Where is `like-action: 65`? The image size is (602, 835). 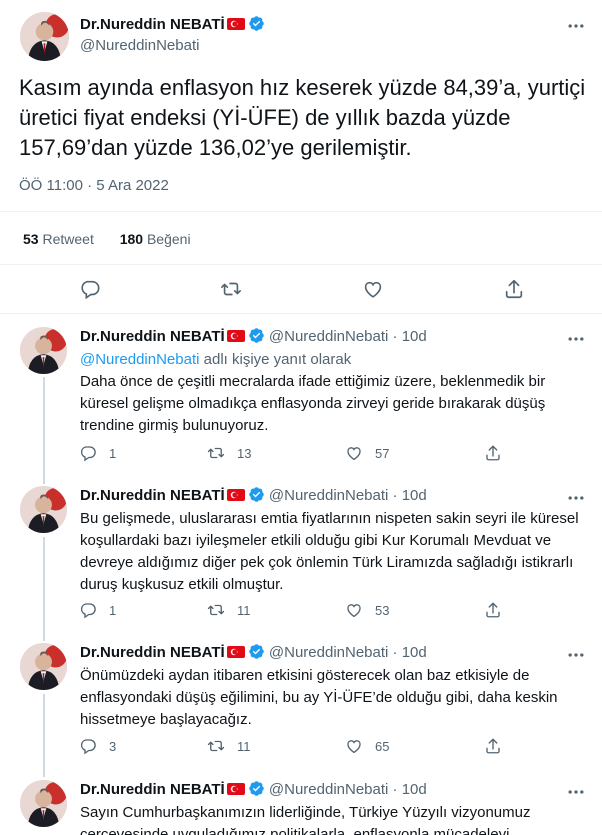
like-action: 65 is located at coordinates (367, 746).